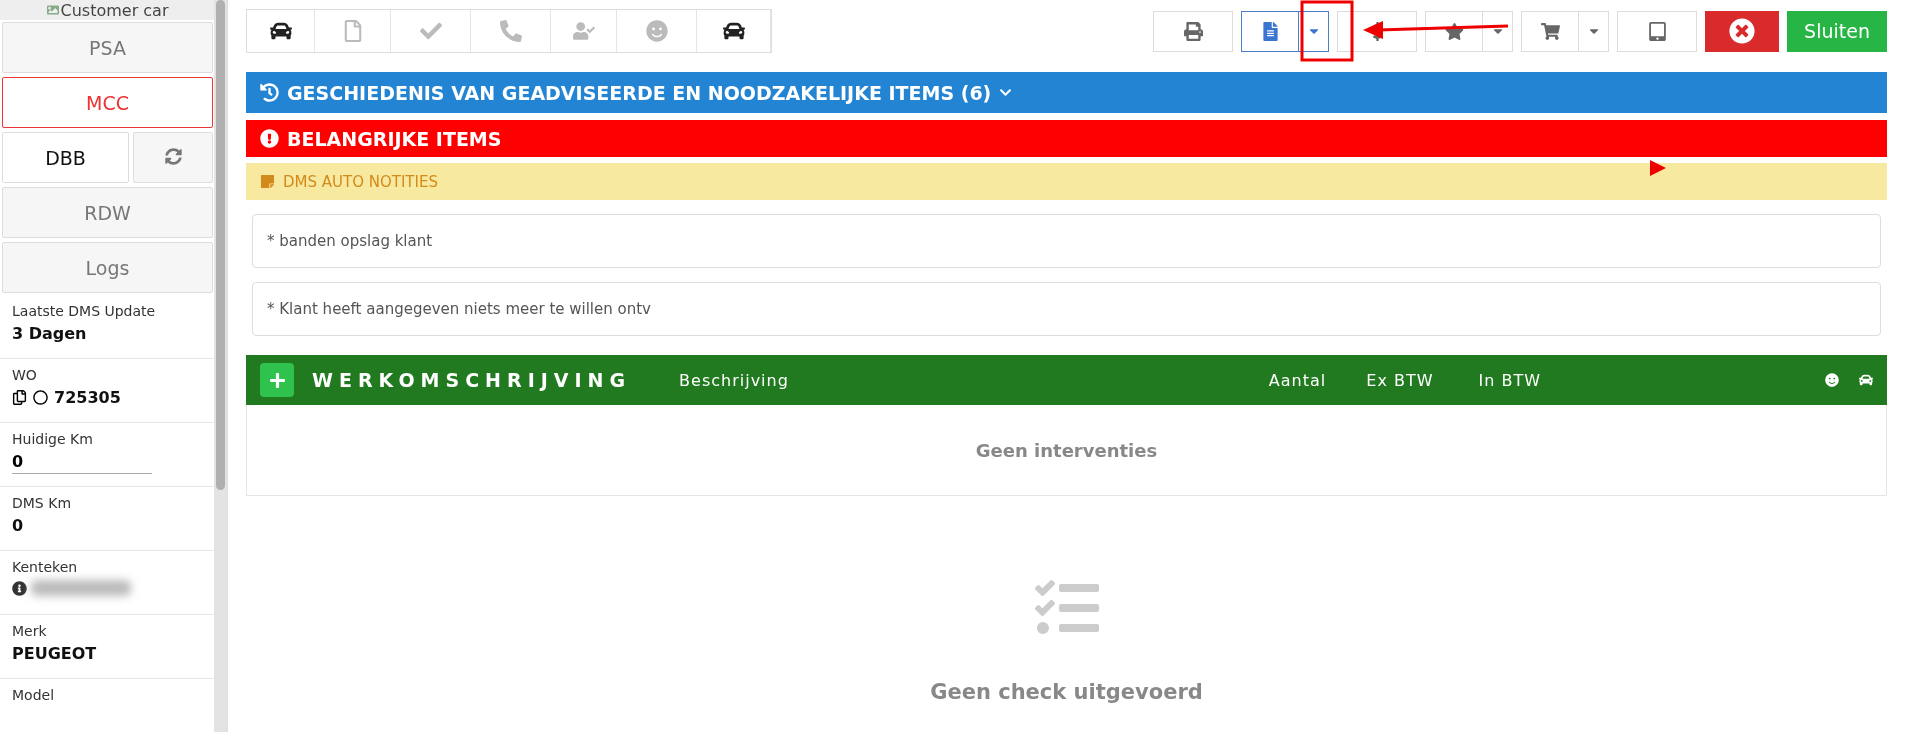 The image size is (1917, 732). I want to click on chevron-down-icon, so click(1006, 92).